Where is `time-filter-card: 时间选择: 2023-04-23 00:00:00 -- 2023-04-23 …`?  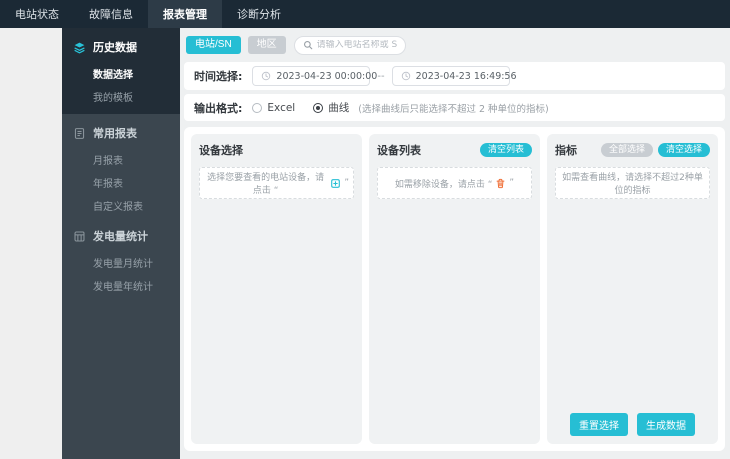 time-filter-card: 时间选择: 2023-04-23 00:00:00 -- 2023-04-23 … is located at coordinates (454, 76).